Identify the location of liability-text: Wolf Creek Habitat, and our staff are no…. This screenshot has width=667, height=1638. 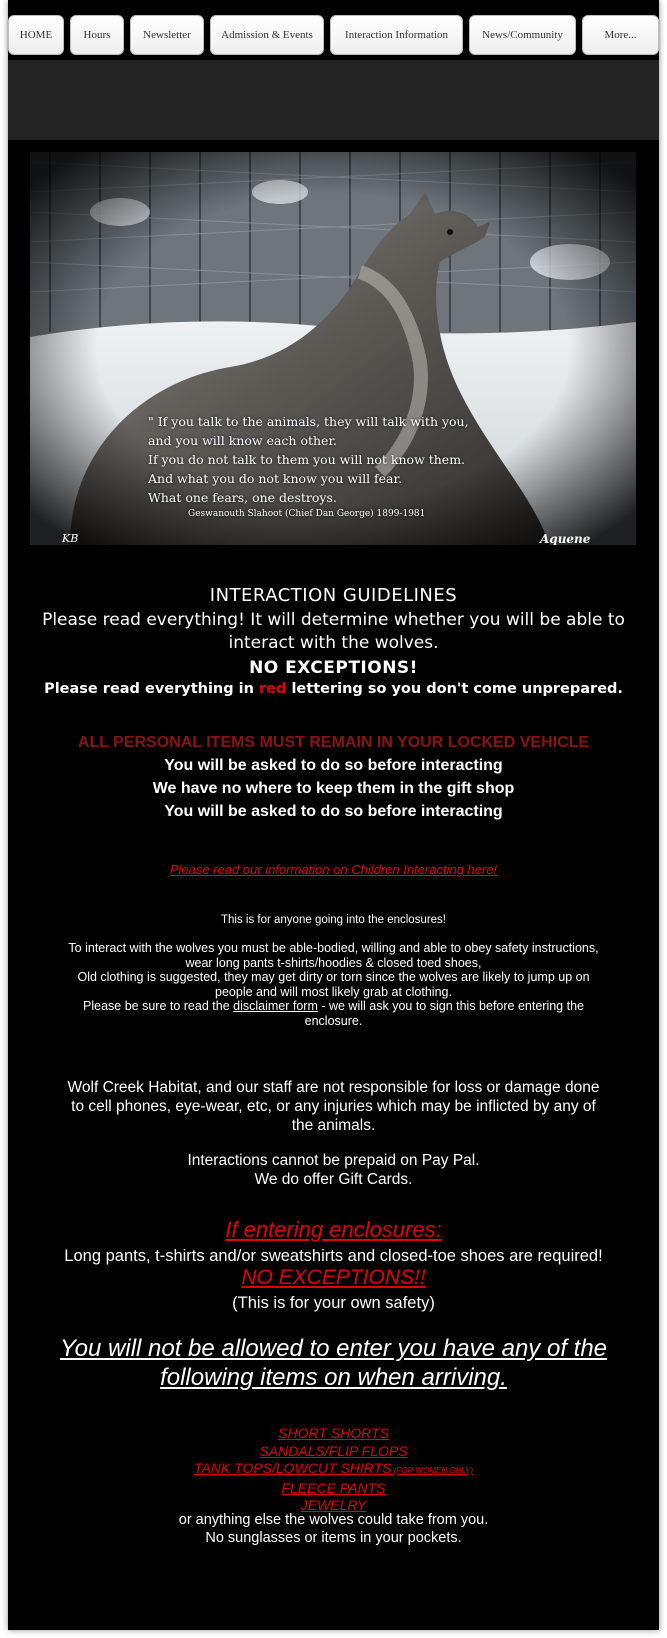
(333, 1106).